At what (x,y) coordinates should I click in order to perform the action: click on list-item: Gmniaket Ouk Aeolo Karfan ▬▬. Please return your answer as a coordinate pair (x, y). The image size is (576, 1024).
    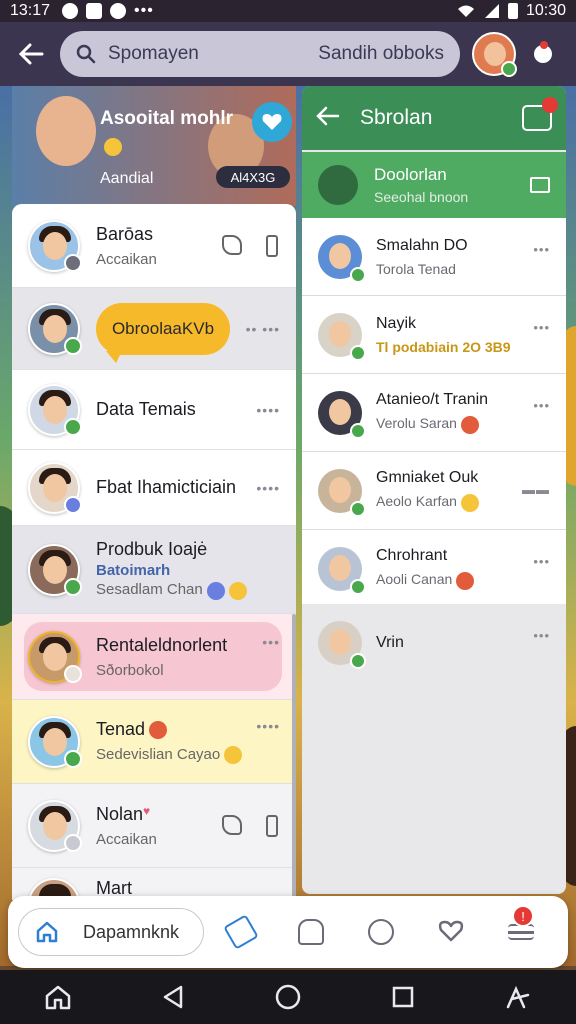
    Looking at the image, I should click on (434, 491).